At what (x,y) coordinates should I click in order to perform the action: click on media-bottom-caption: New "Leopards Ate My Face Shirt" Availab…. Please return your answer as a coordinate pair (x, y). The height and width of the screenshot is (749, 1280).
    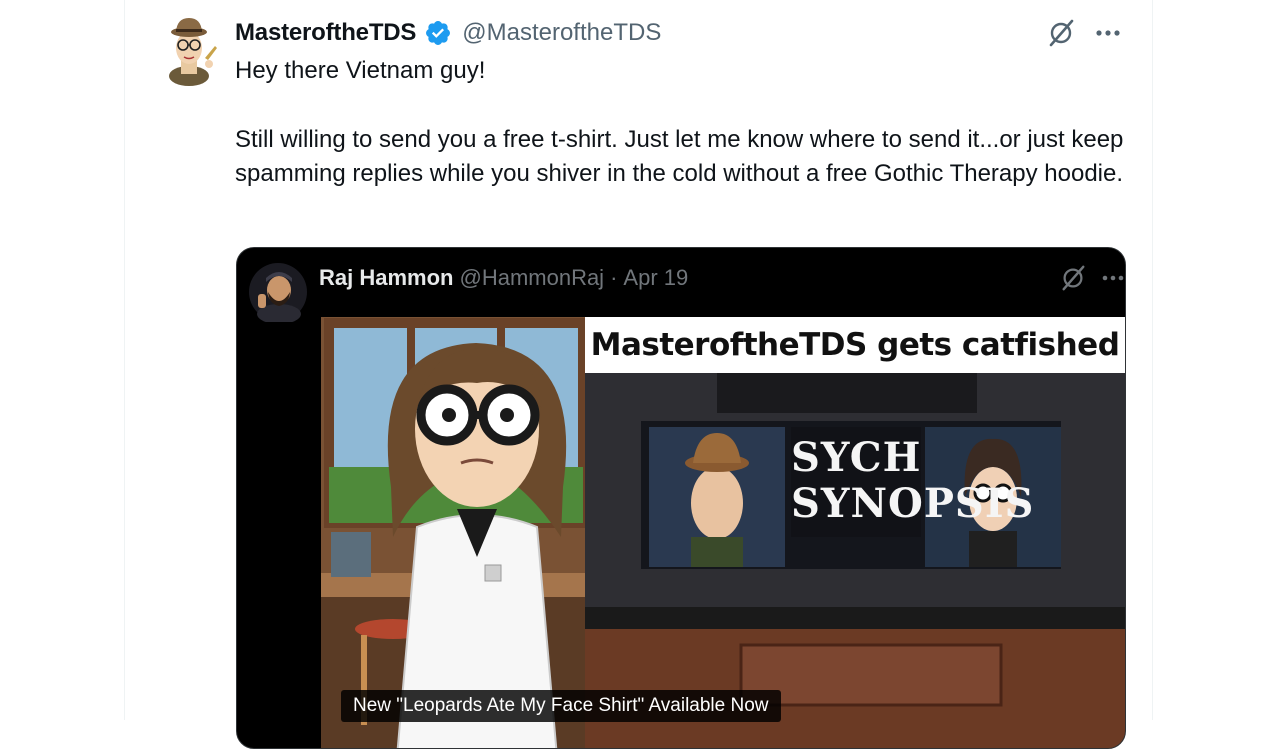
    Looking at the image, I should click on (561, 706).